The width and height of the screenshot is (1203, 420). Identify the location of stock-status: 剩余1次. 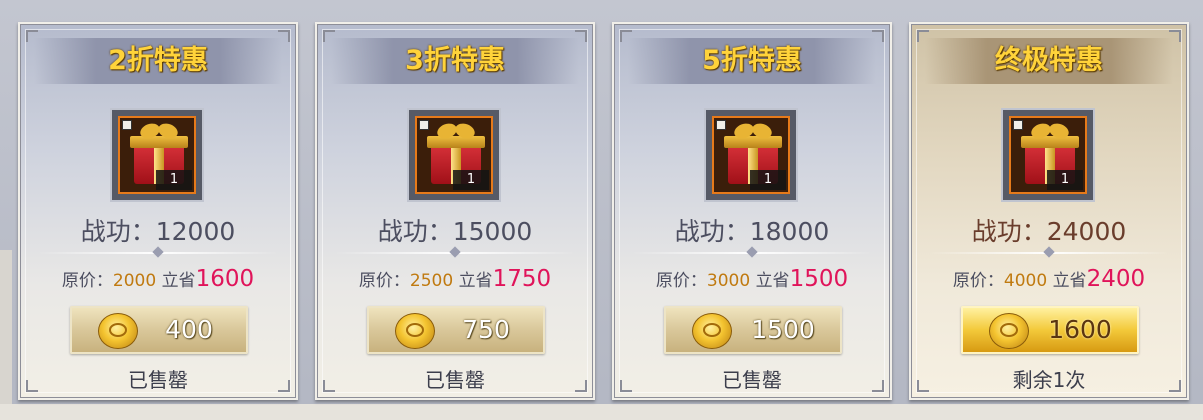
(1049, 380).